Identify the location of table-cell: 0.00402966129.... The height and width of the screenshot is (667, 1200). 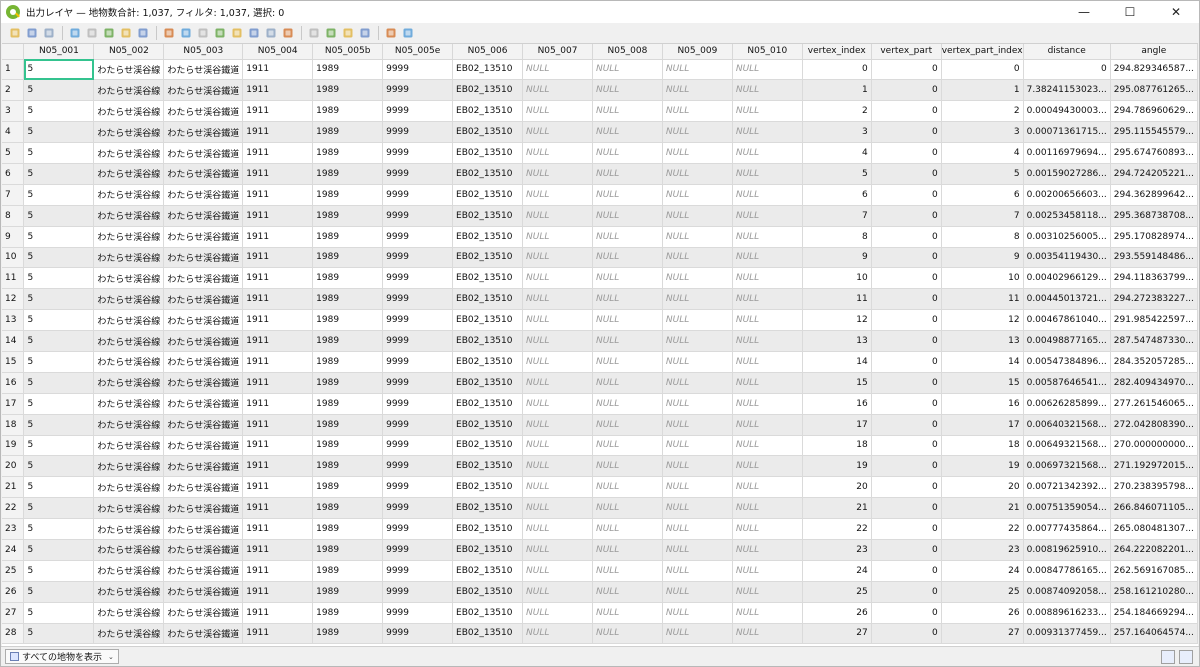
(1067, 278).